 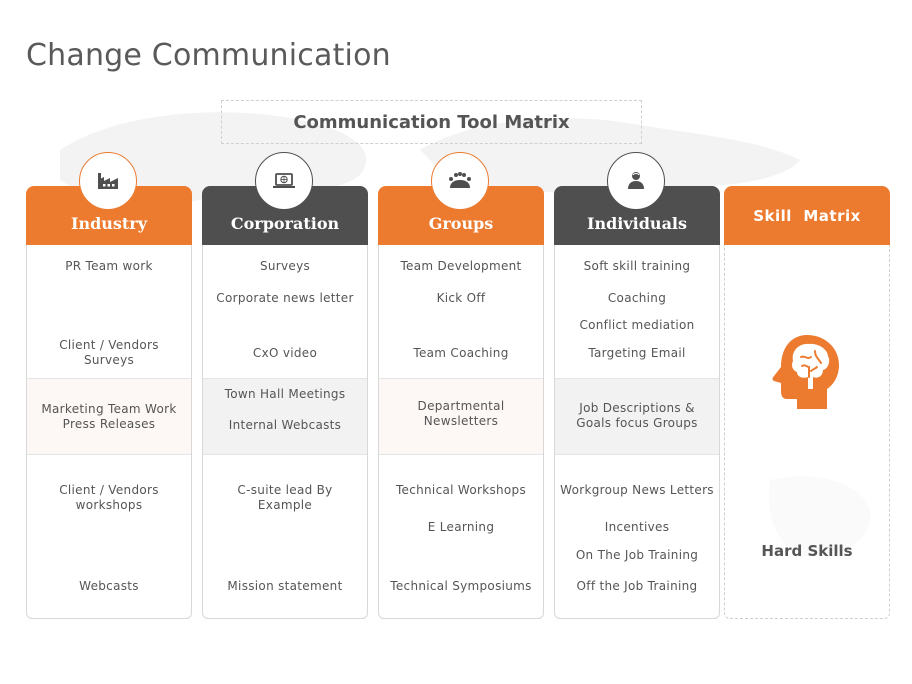 What do you see at coordinates (109, 266) in the screenshot?
I see `list-item: PR Team work` at bounding box center [109, 266].